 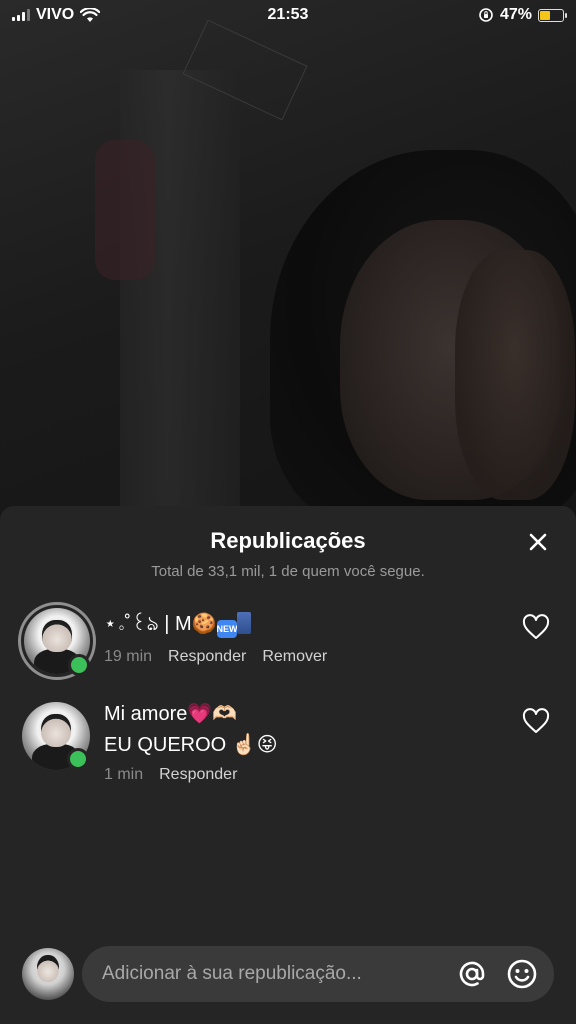 I want to click on comment-input, so click(x=277, y=974).